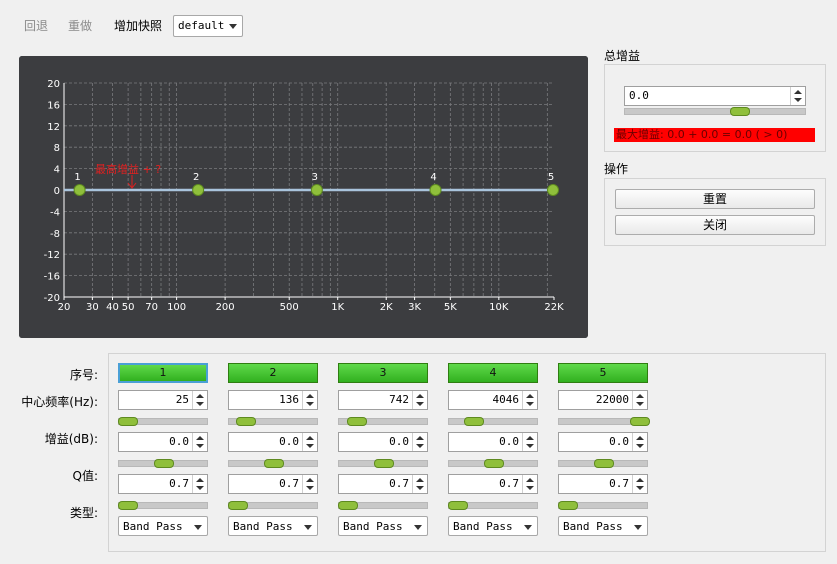 Image resolution: width=837 pixels, height=564 pixels. Describe the element at coordinates (715, 111) in the screenshot. I see `total-gain-slider` at that location.